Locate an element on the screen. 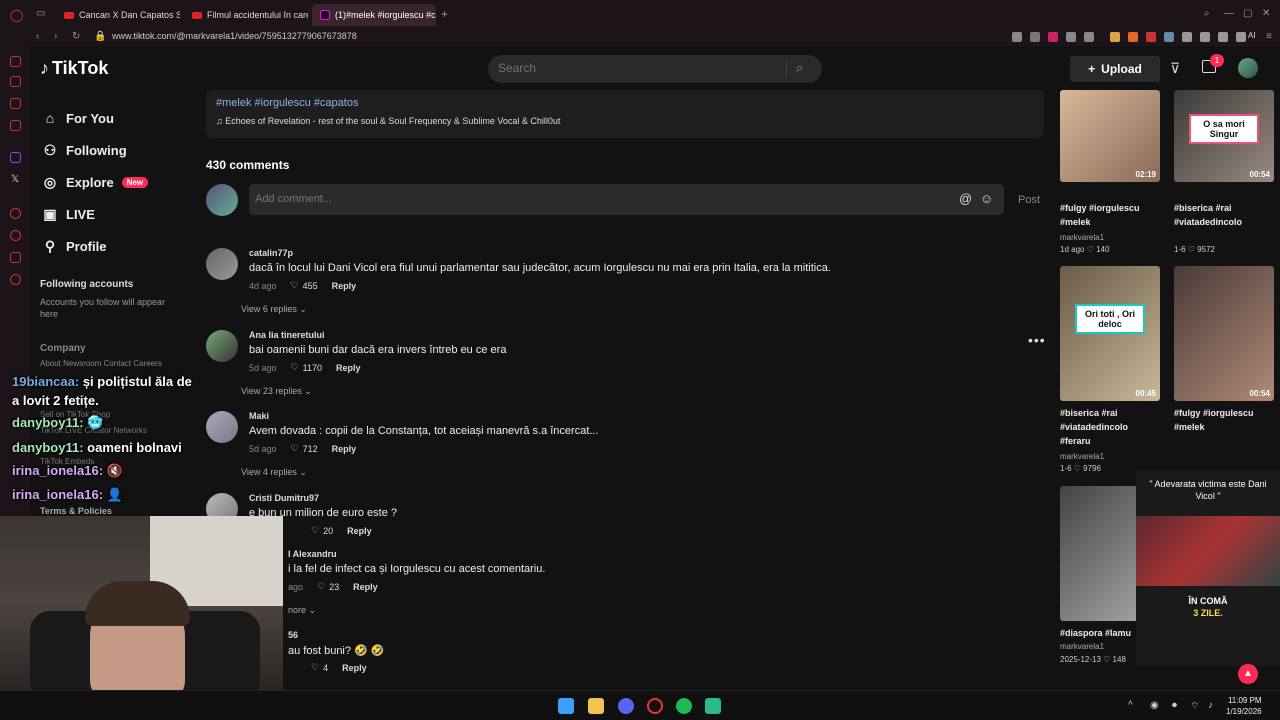 Image resolution: width=1280 pixels, height=720 pixels. video-hashtags: #melek #iorgulescu #capatos is located at coordinates (287, 103).